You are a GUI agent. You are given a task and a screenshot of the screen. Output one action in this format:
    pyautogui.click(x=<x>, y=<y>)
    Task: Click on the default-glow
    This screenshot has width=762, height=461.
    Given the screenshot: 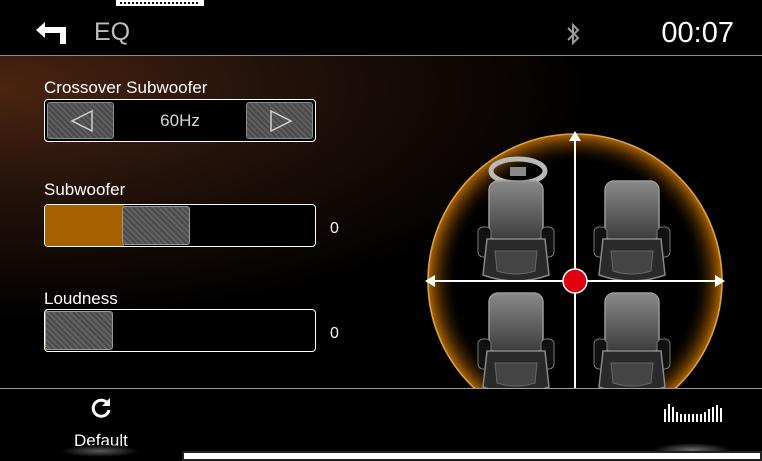 What is the action you would take?
    pyautogui.click(x=100, y=451)
    